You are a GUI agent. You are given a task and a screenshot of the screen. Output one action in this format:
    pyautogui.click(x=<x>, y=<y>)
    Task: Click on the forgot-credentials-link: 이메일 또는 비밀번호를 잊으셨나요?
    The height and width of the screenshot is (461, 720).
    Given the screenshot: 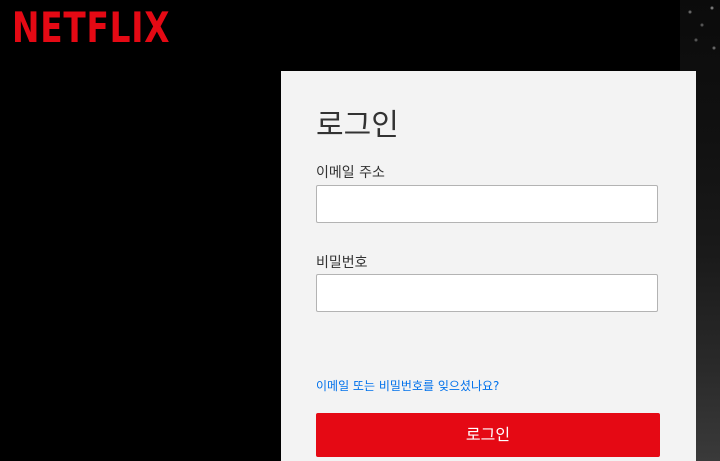 What is the action you would take?
    pyautogui.click(x=407, y=386)
    